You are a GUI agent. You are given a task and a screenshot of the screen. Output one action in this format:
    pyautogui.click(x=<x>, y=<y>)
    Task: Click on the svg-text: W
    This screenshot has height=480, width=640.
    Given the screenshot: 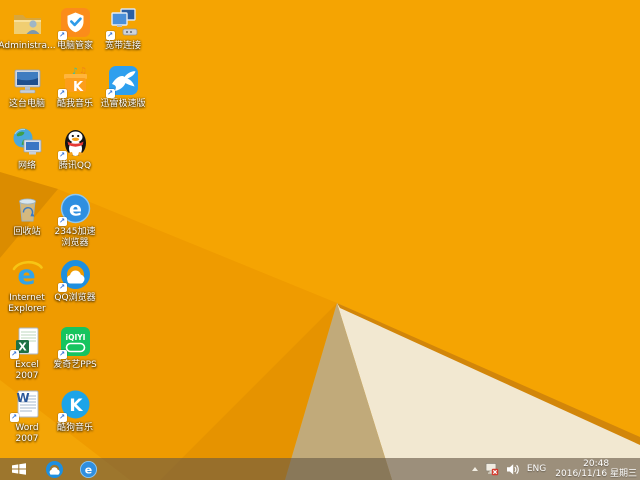 What is the action you would take?
    pyautogui.click(x=22, y=398)
    